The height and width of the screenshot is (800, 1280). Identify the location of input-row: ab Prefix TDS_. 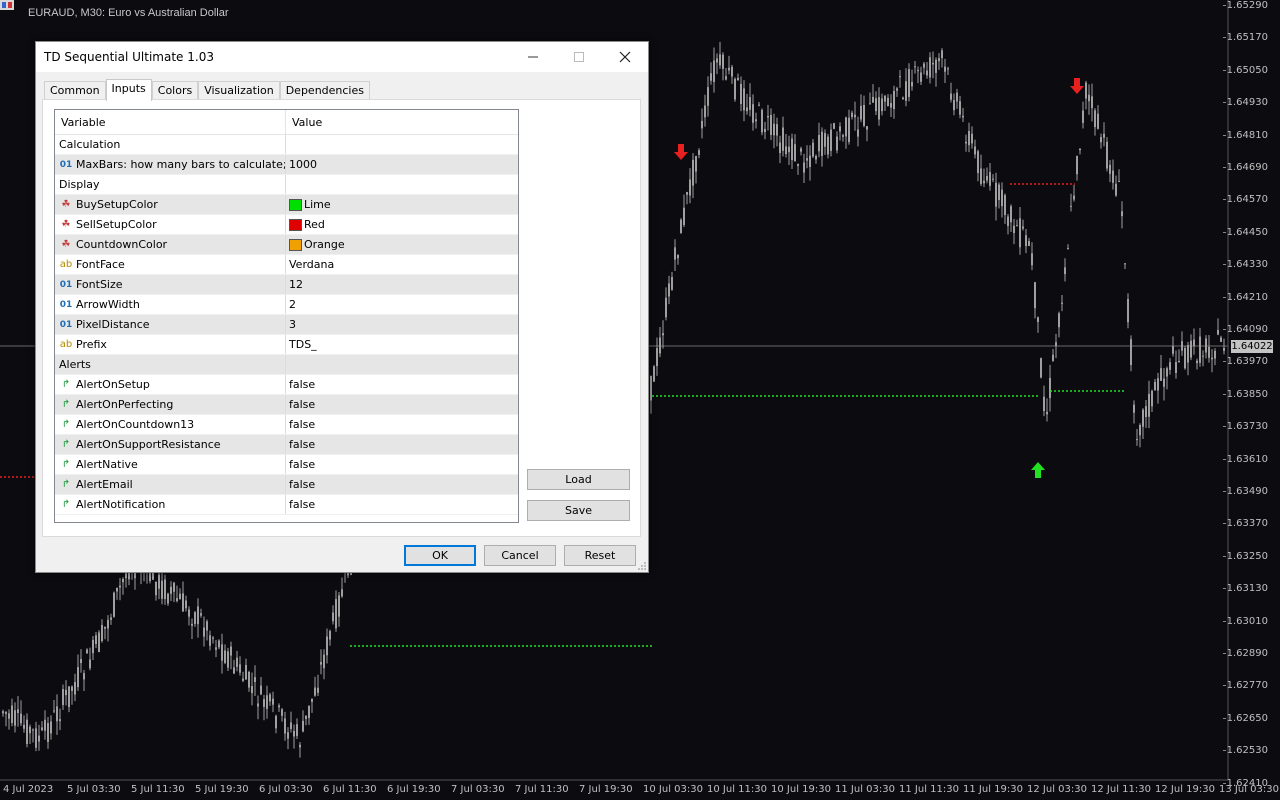
(286, 345).